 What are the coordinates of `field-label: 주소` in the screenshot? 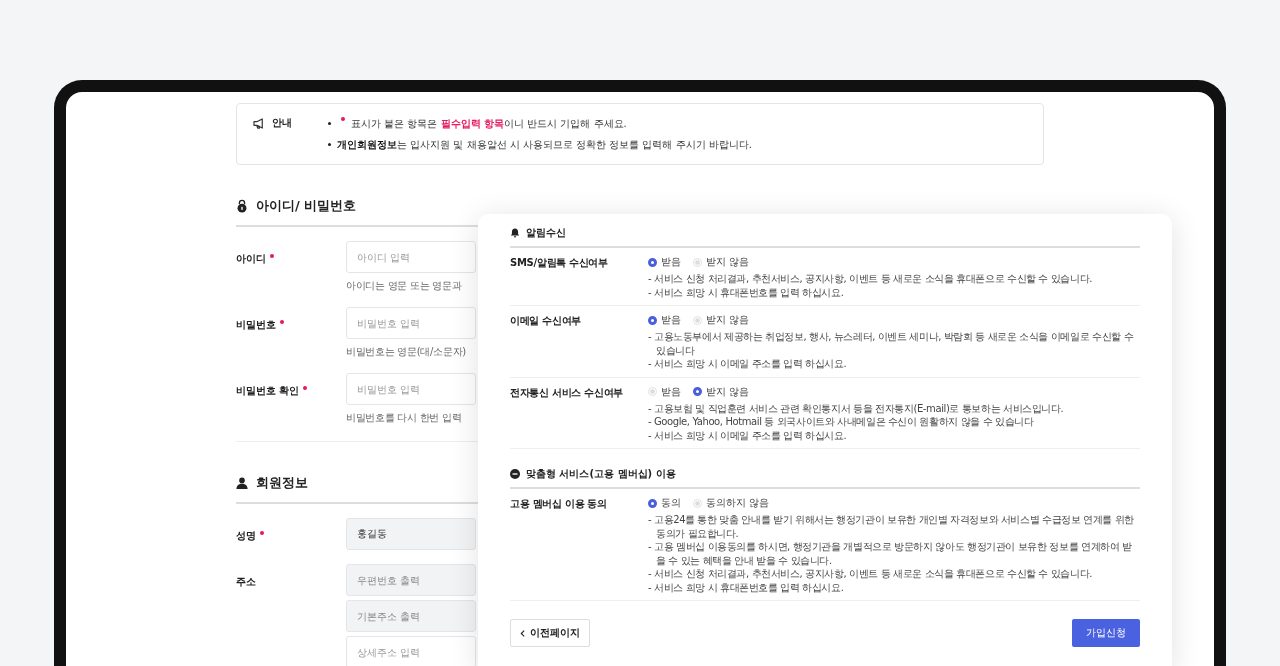 It's located at (246, 582).